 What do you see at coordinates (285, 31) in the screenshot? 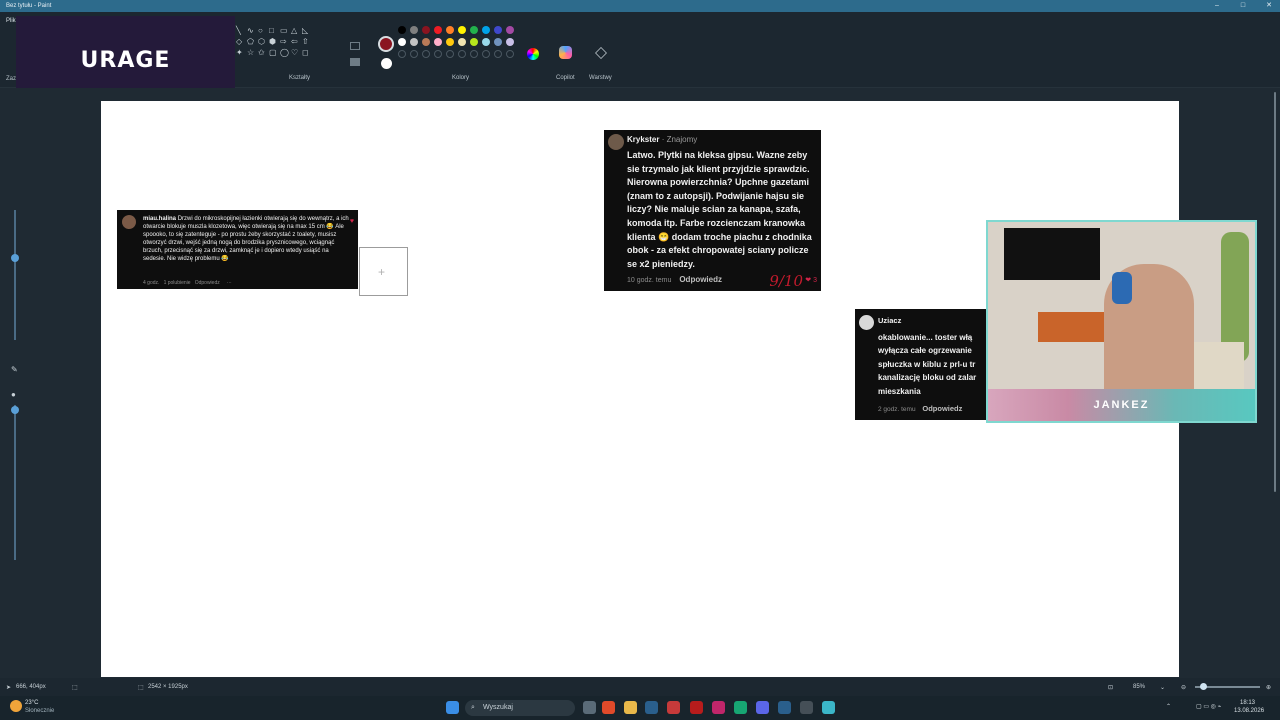
I see `shape-tool-icon: ▭` at bounding box center [285, 31].